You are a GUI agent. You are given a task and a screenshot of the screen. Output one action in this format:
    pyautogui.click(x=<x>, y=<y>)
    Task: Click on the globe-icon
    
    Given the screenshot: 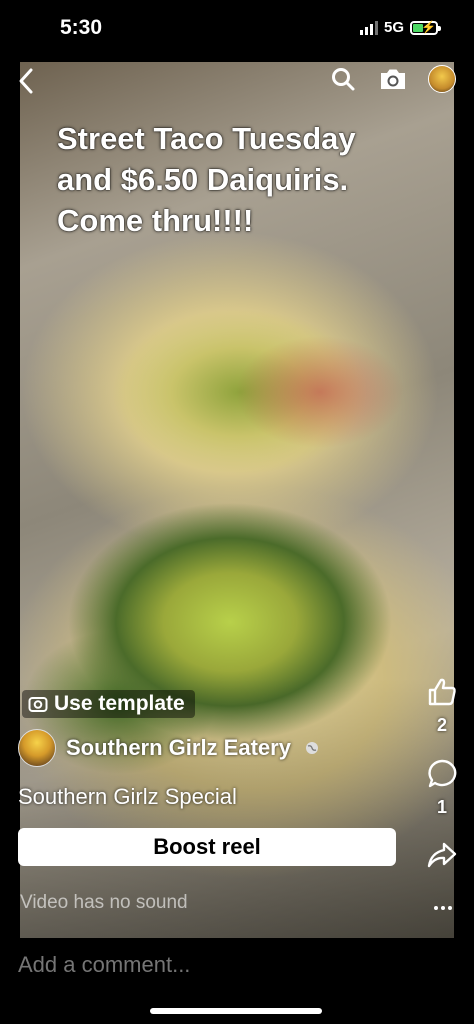 What is the action you would take?
    pyautogui.click(x=311, y=748)
    